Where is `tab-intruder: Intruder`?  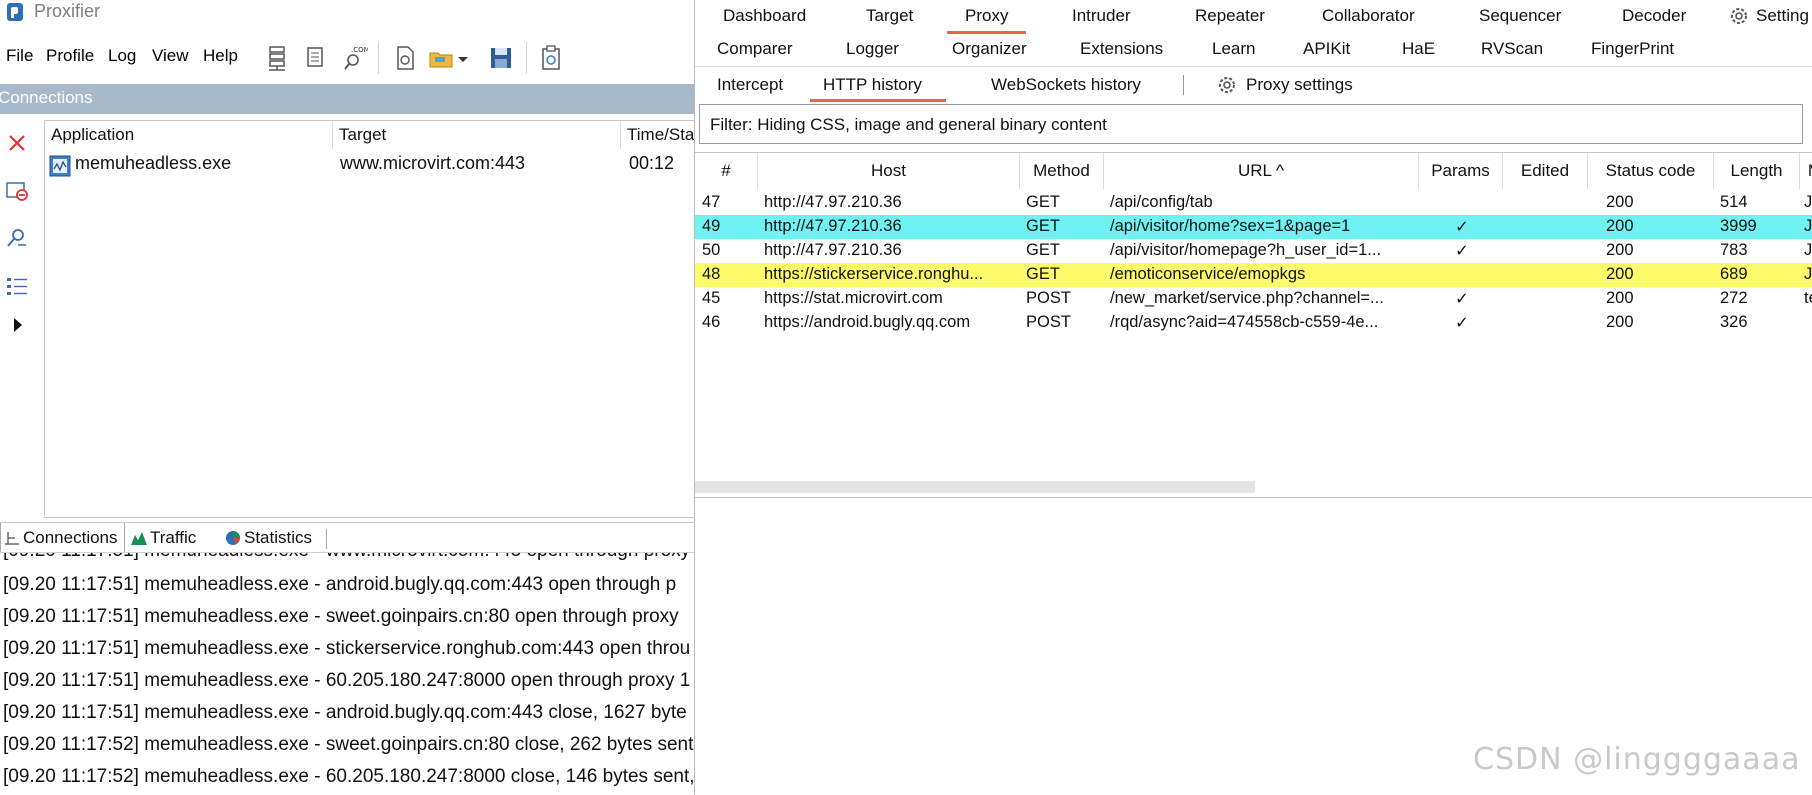
tab-intruder: Intruder is located at coordinates (1101, 16).